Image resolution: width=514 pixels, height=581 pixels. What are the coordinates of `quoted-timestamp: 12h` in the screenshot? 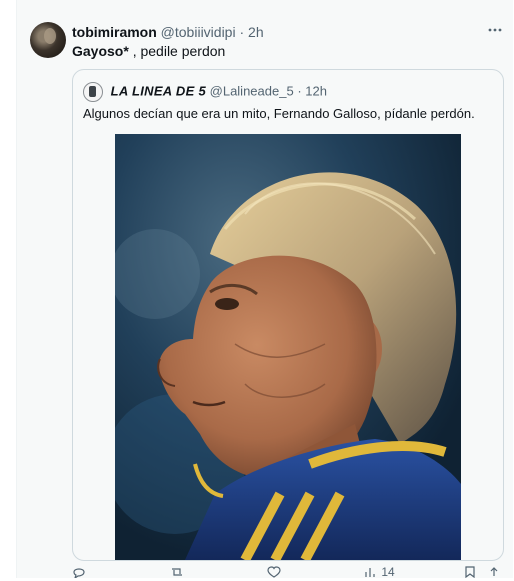 It's located at (316, 90).